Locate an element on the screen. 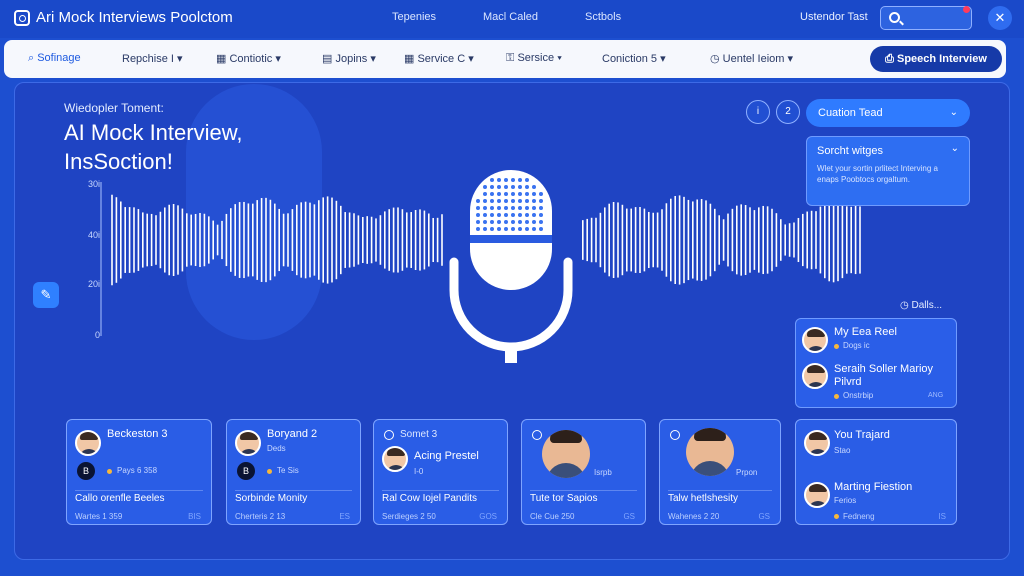  chevron-down-icon: ⌄ is located at coordinates (955, 148).